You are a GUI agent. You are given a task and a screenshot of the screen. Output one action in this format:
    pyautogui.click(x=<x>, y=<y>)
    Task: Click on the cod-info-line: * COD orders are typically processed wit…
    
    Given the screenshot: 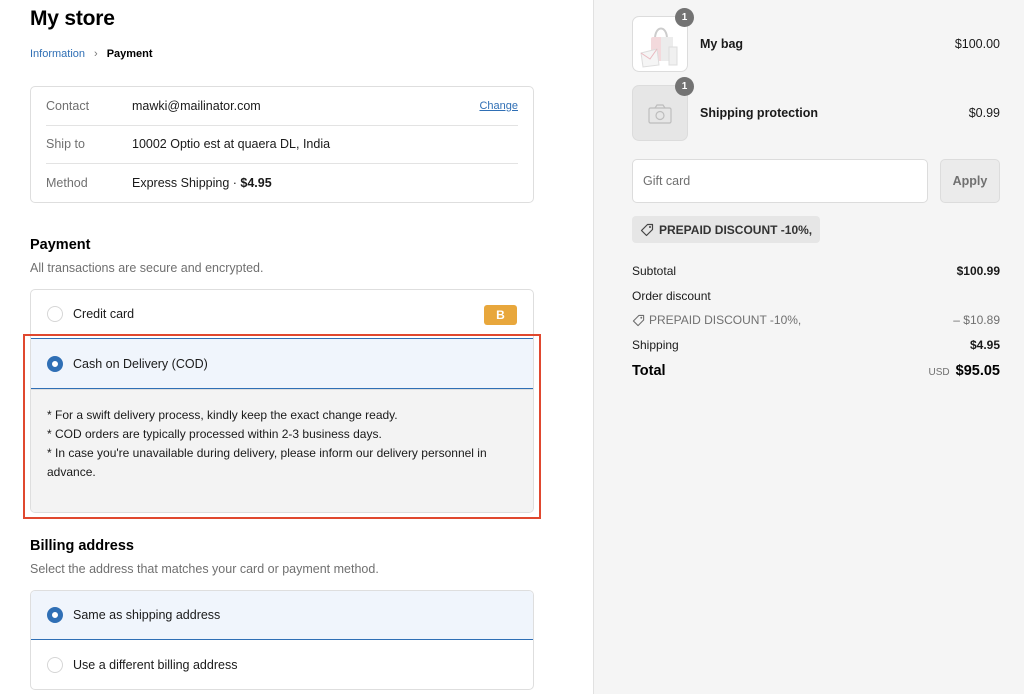 What is the action you would take?
    pyautogui.click(x=214, y=434)
    